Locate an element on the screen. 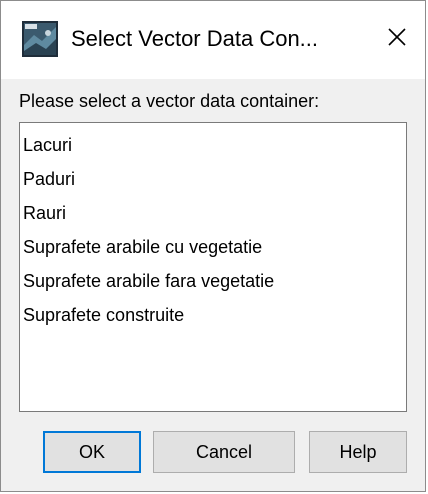 This screenshot has height=494, width=428. list-item: Lacuri is located at coordinates (47, 145).